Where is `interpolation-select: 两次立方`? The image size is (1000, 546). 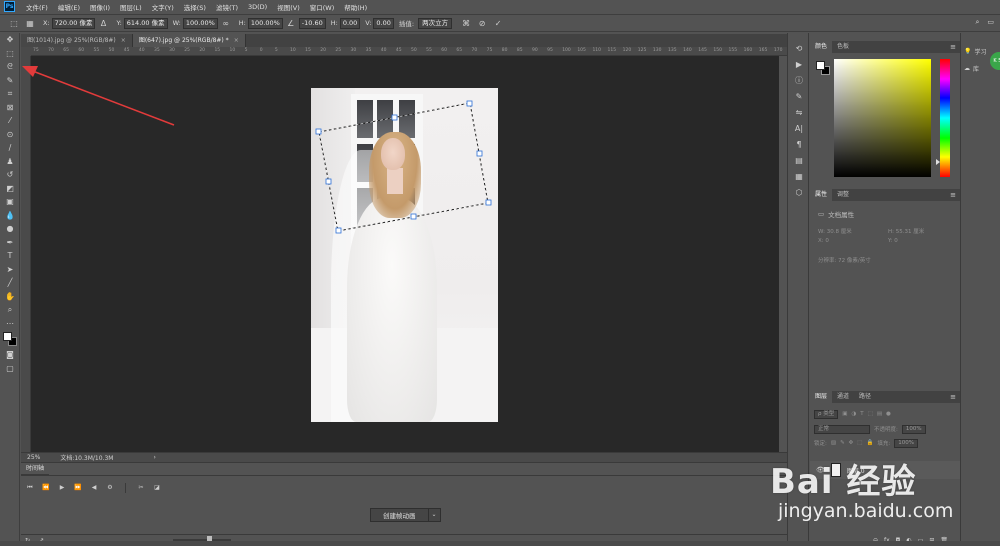
interpolation-select: 两次立方 is located at coordinates (435, 23).